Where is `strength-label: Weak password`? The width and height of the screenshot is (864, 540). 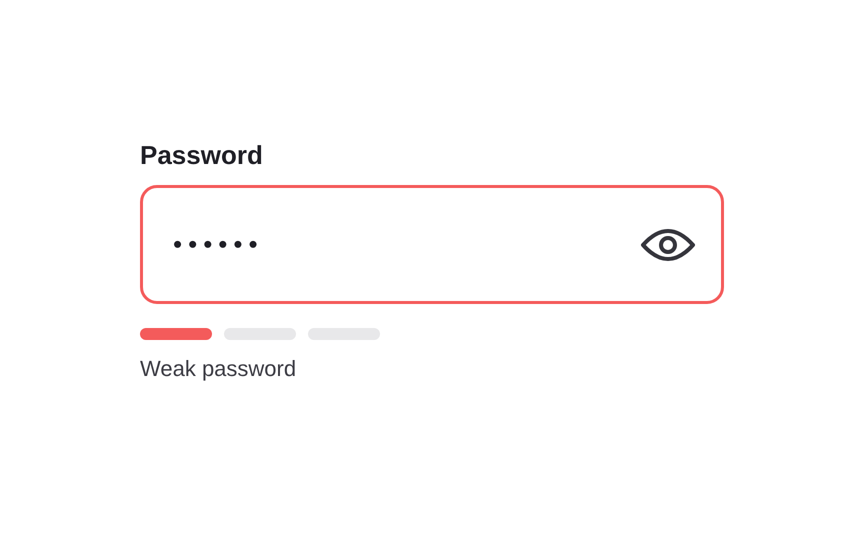
strength-label: Weak password is located at coordinates (219, 369).